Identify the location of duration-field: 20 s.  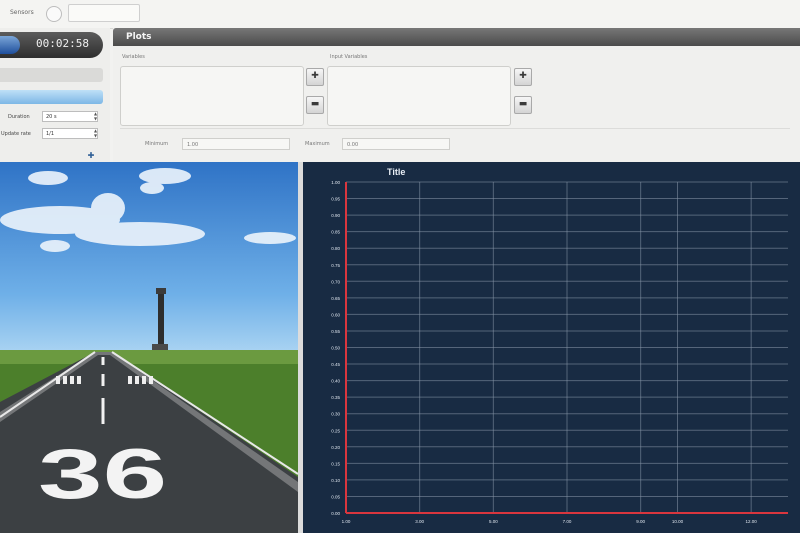
(70, 116).